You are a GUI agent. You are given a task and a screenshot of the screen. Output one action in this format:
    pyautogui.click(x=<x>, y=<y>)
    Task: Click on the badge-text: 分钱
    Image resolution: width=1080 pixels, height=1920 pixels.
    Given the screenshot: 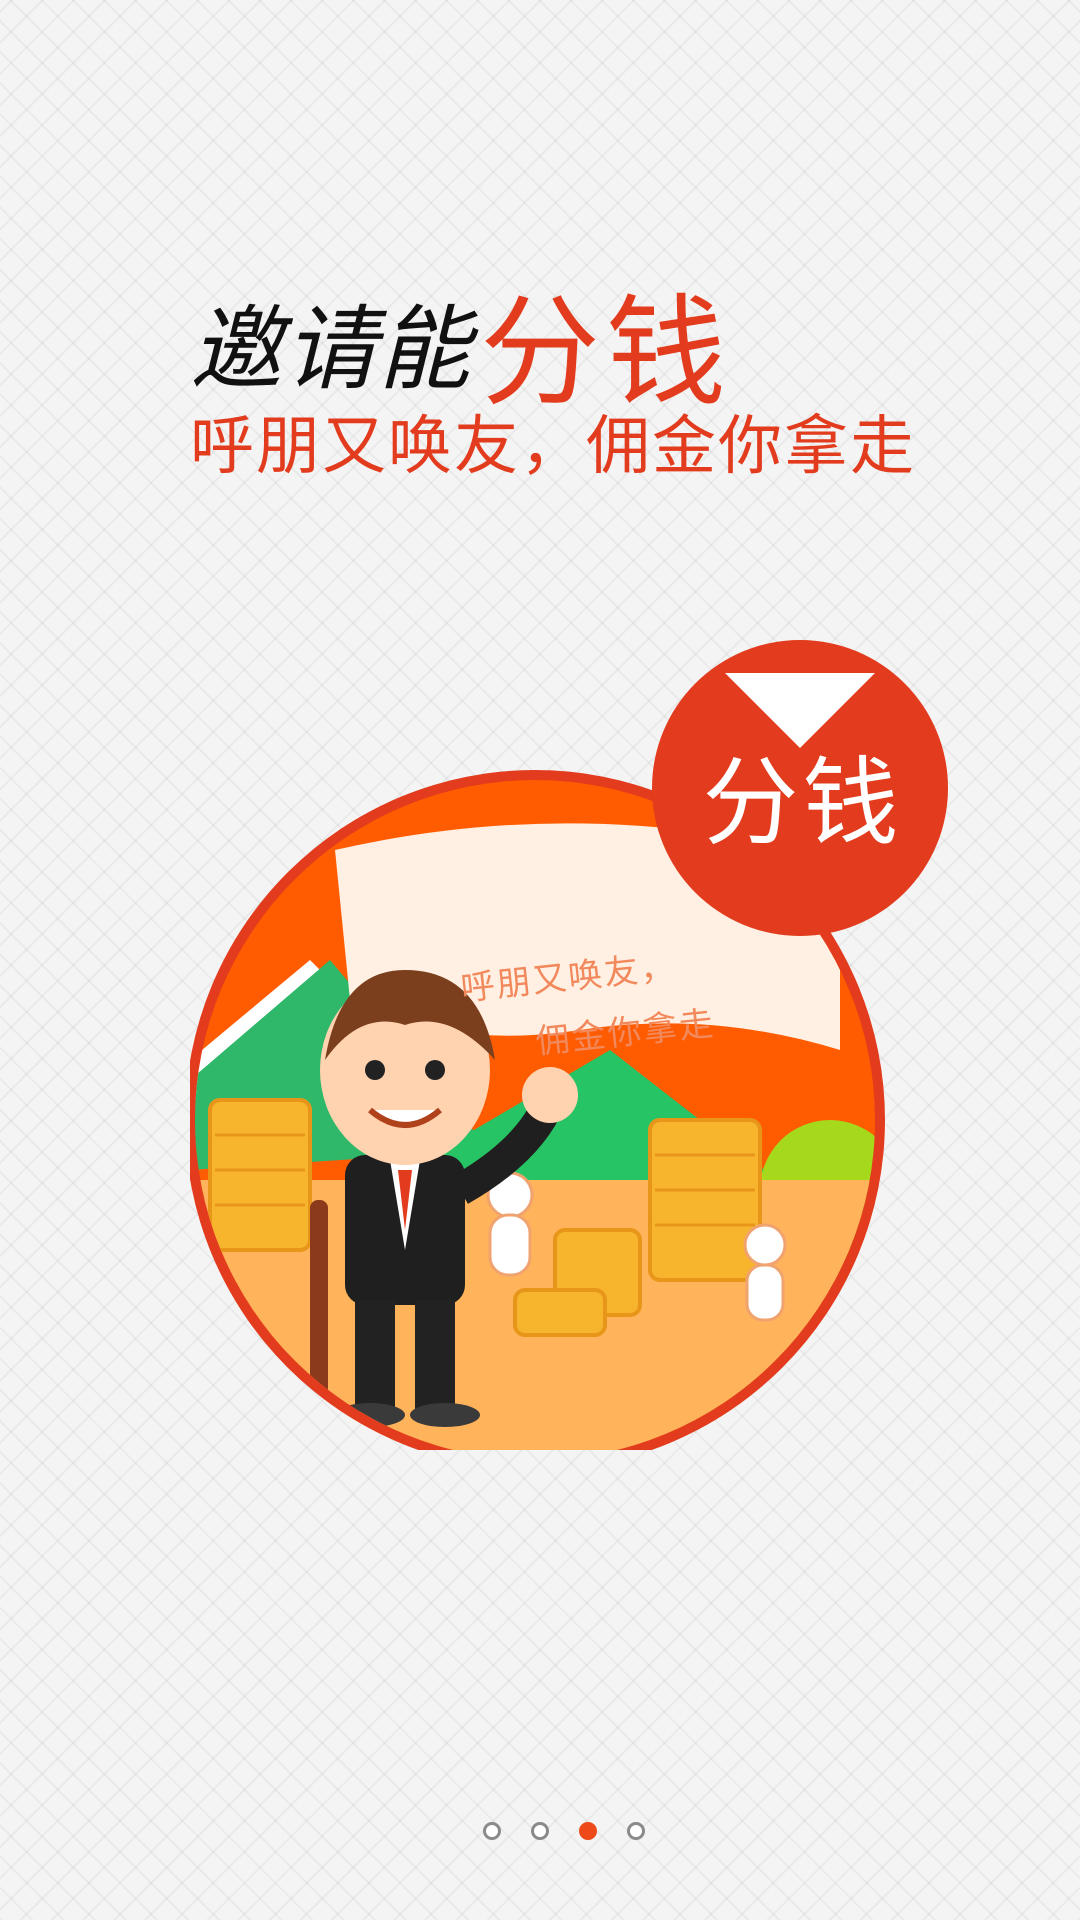 What is the action you would take?
    pyautogui.click(x=802, y=803)
    